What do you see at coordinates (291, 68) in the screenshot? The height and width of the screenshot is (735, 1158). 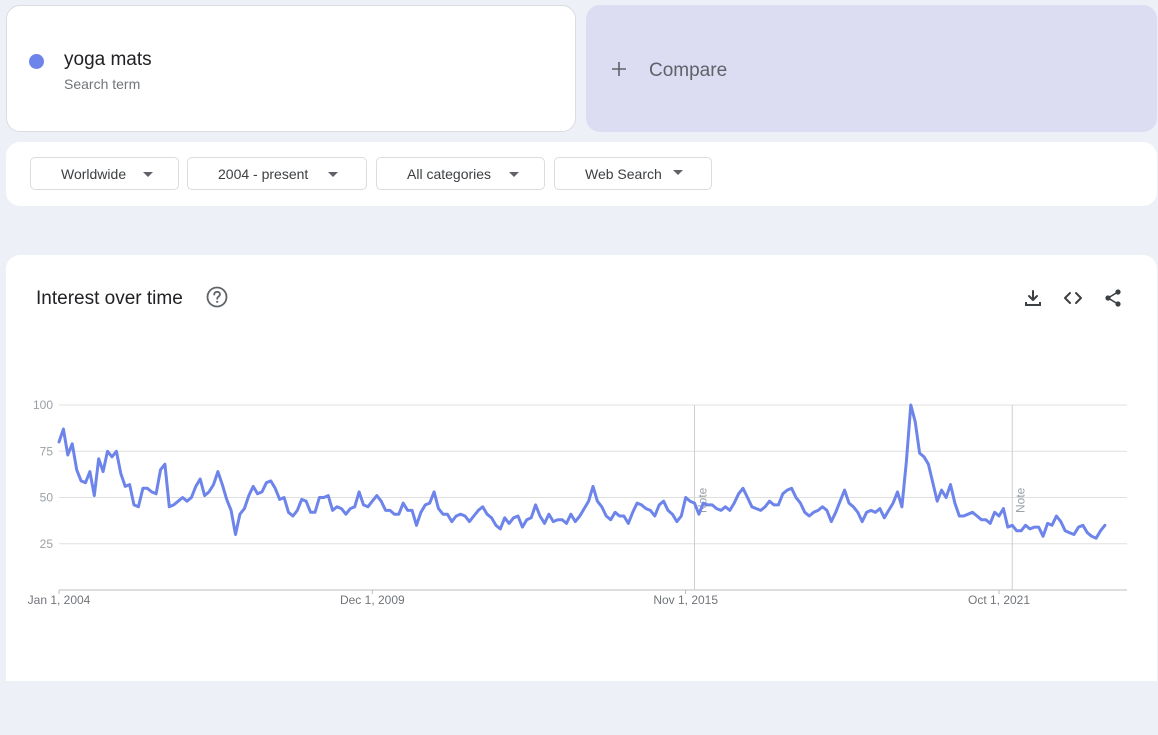 I see `search-term-card: yoga mats Search term` at bounding box center [291, 68].